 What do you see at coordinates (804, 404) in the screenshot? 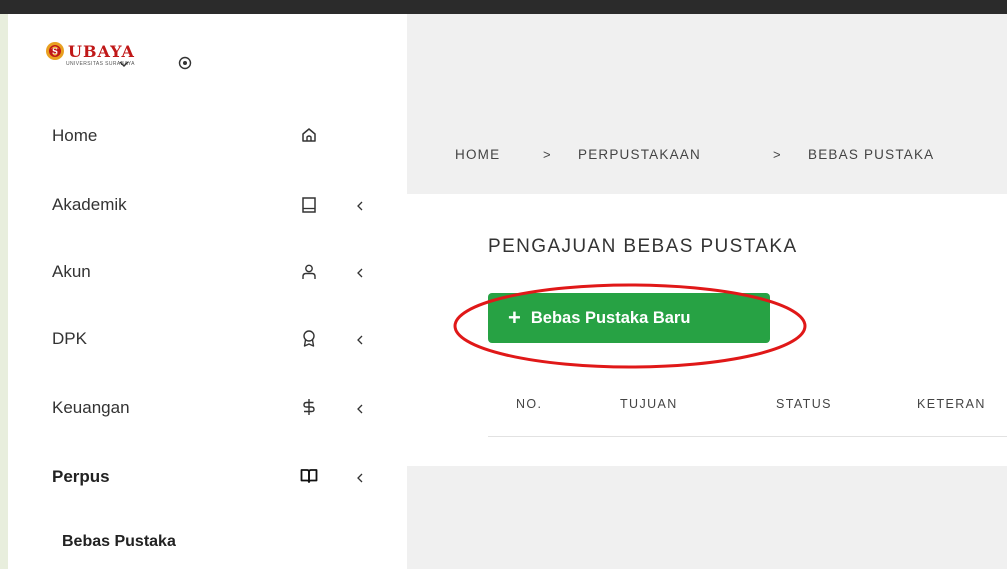
I see `table-header-status: STATUS` at bounding box center [804, 404].